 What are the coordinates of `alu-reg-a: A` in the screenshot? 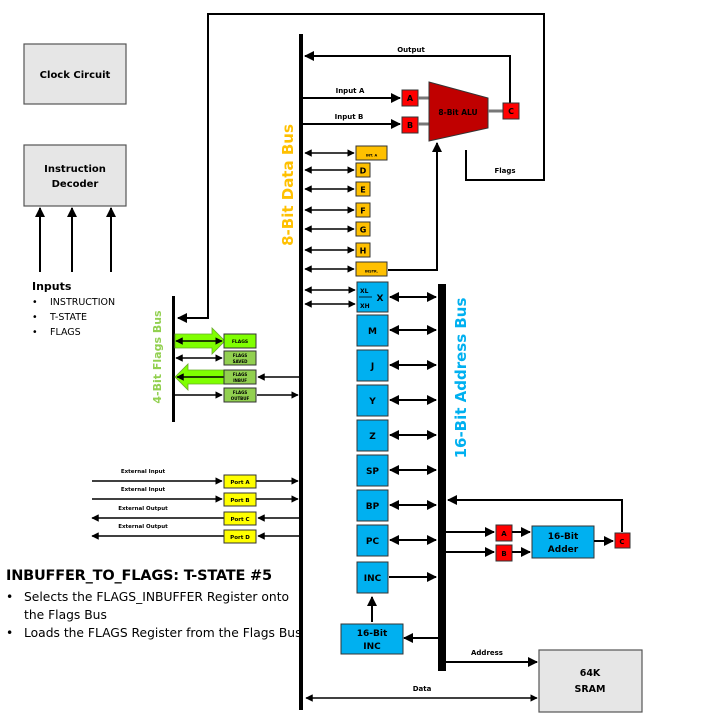 It's located at (410, 98).